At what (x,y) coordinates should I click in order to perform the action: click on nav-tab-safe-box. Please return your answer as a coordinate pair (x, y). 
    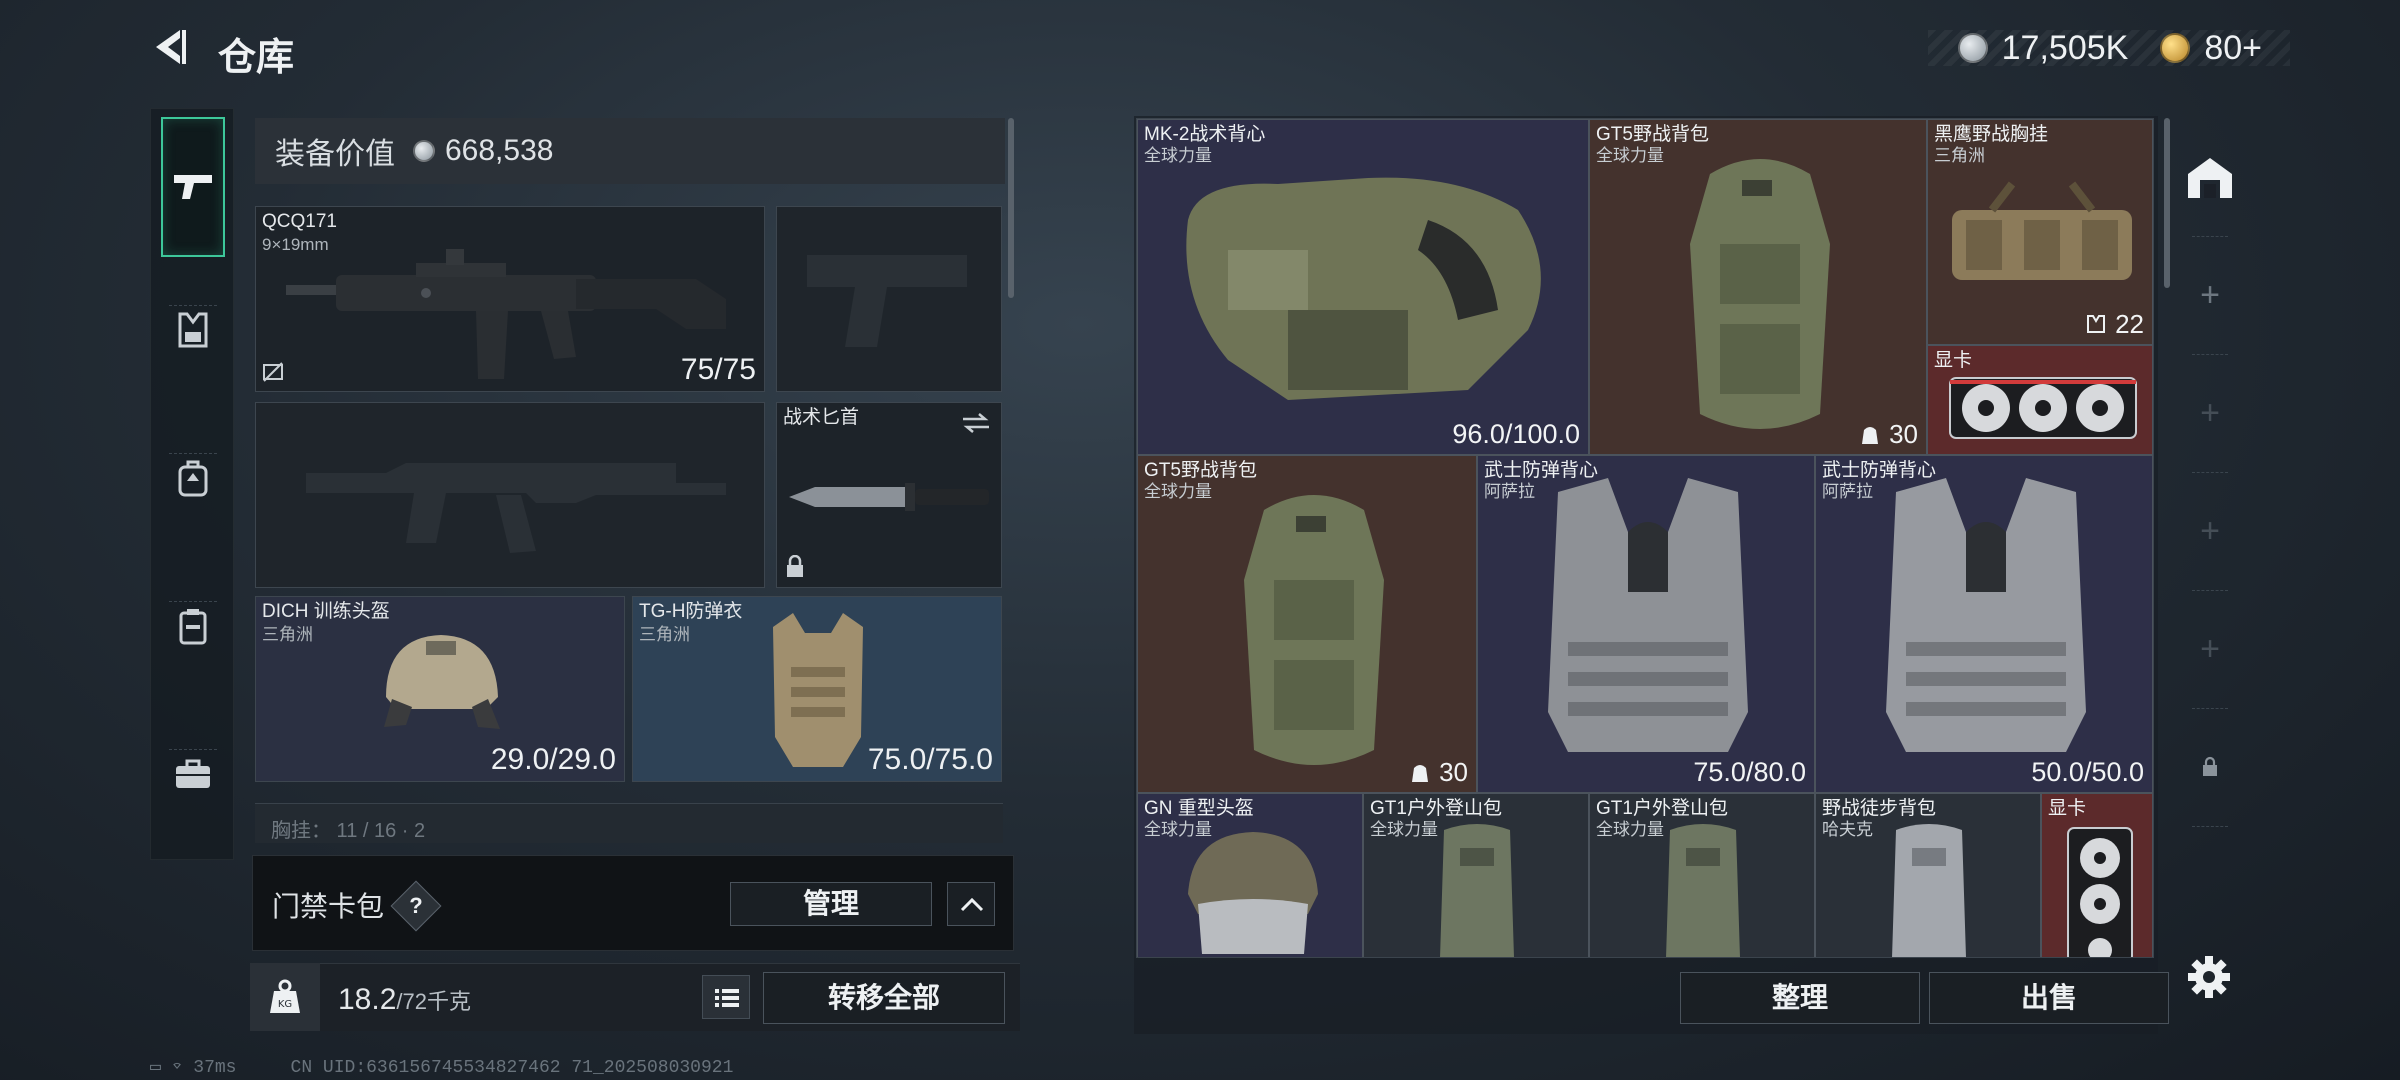
    Looking at the image, I should click on (193, 626).